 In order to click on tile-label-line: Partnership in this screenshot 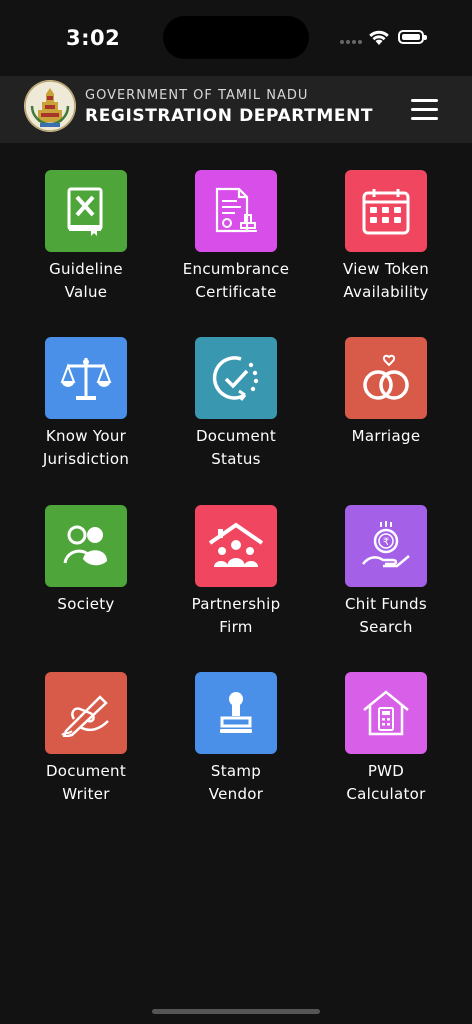, I will do `click(236, 604)`.